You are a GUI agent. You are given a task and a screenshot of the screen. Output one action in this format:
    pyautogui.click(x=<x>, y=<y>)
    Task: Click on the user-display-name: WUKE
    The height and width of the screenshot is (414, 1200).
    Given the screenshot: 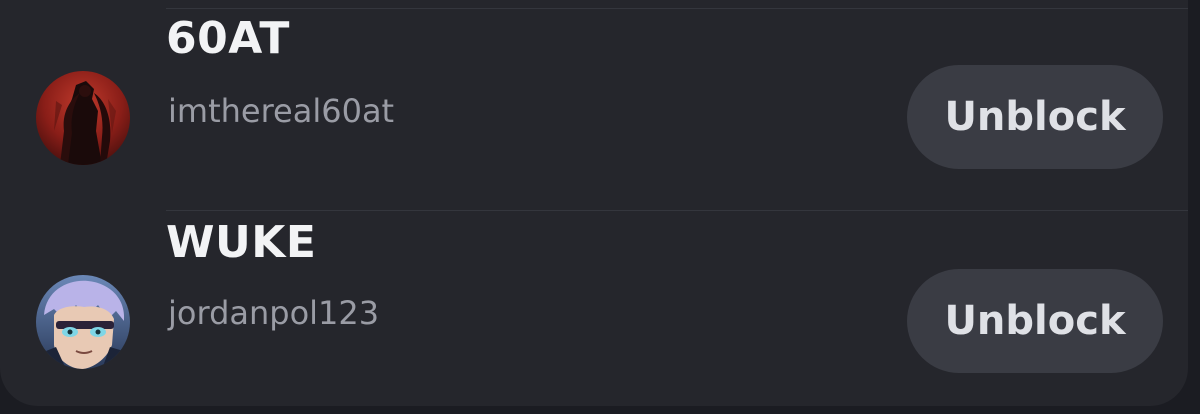 What is the action you would take?
    pyautogui.click(x=241, y=242)
    